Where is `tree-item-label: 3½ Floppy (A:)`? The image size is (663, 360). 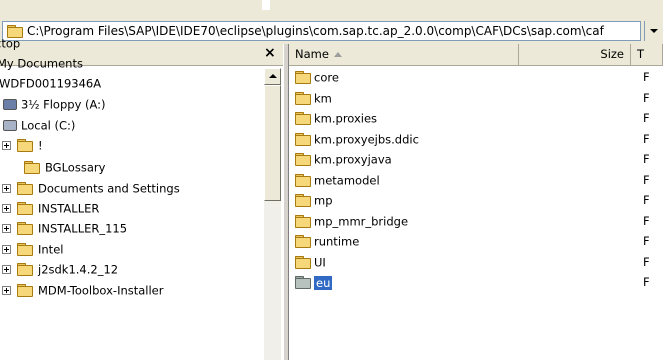
tree-item-label: 3½ Floppy (A:) is located at coordinates (63, 104).